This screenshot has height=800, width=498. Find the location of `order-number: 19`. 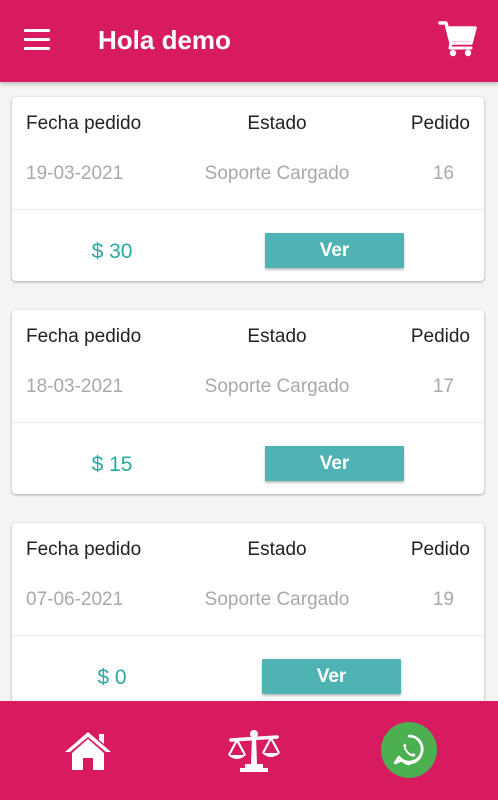

order-number: 19 is located at coordinates (443, 599).